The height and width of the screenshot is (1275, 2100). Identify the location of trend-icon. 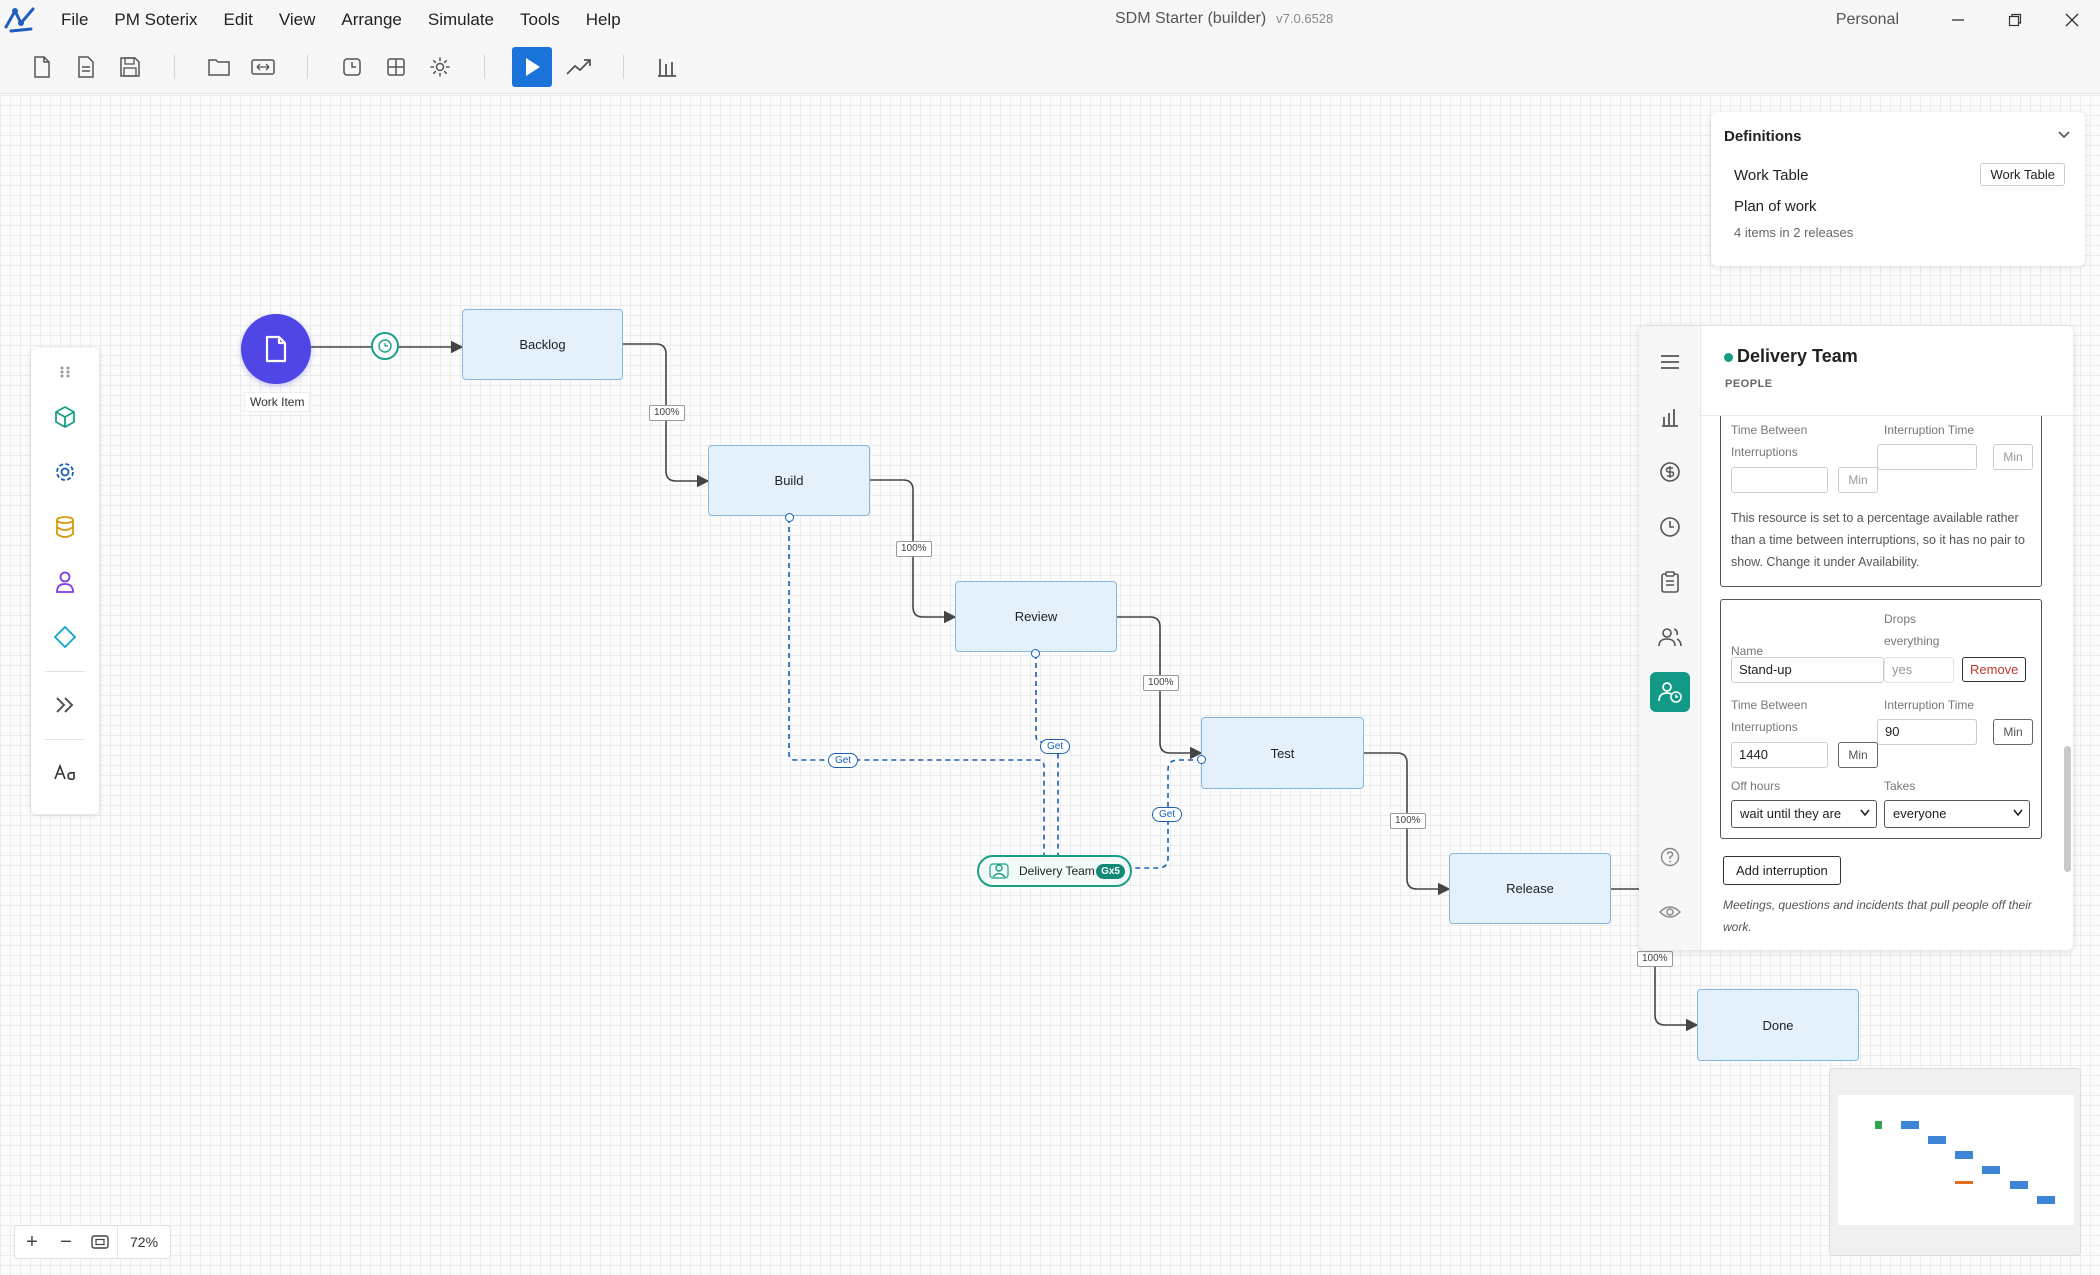
(579, 67).